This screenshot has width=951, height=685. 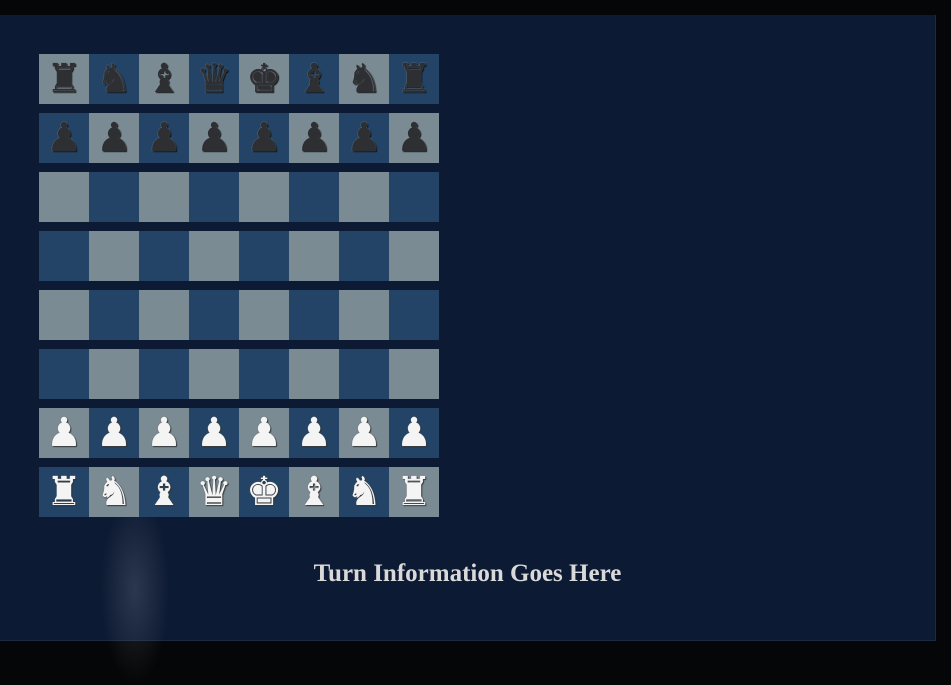 I want to click on square-e6, so click(x=264, y=197).